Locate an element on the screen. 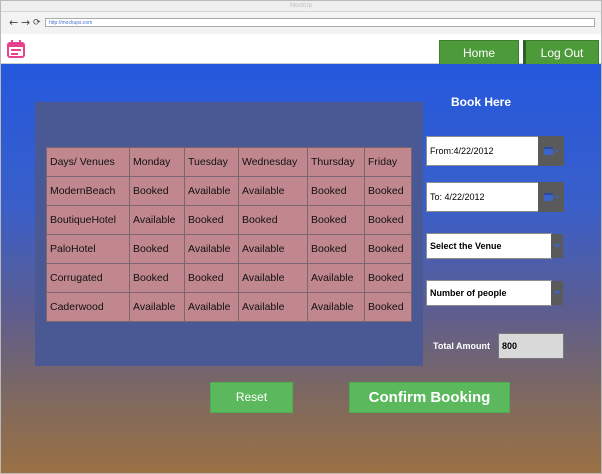 This screenshot has height=474, width=602. to-calendar-button is located at coordinates (551, 197).